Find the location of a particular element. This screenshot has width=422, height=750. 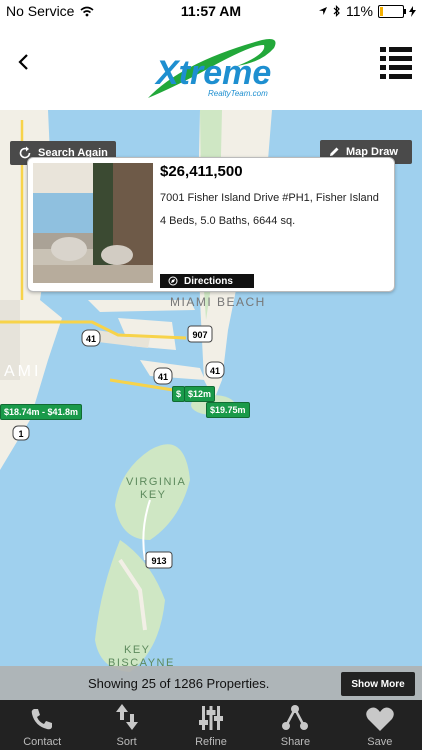

label-kb-key: KEY is located at coordinates (137, 650).